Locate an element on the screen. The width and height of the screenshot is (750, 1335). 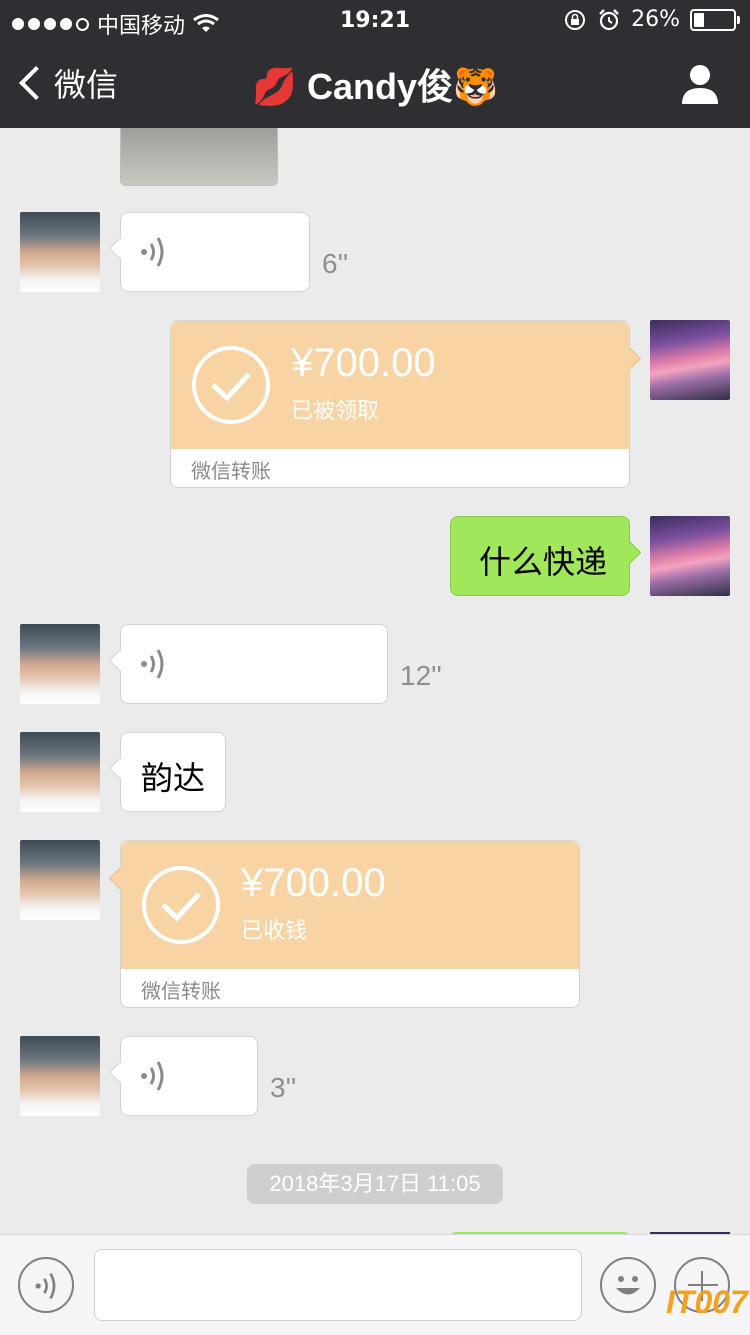
smiley-icon is located at coordinates (628, 1285).